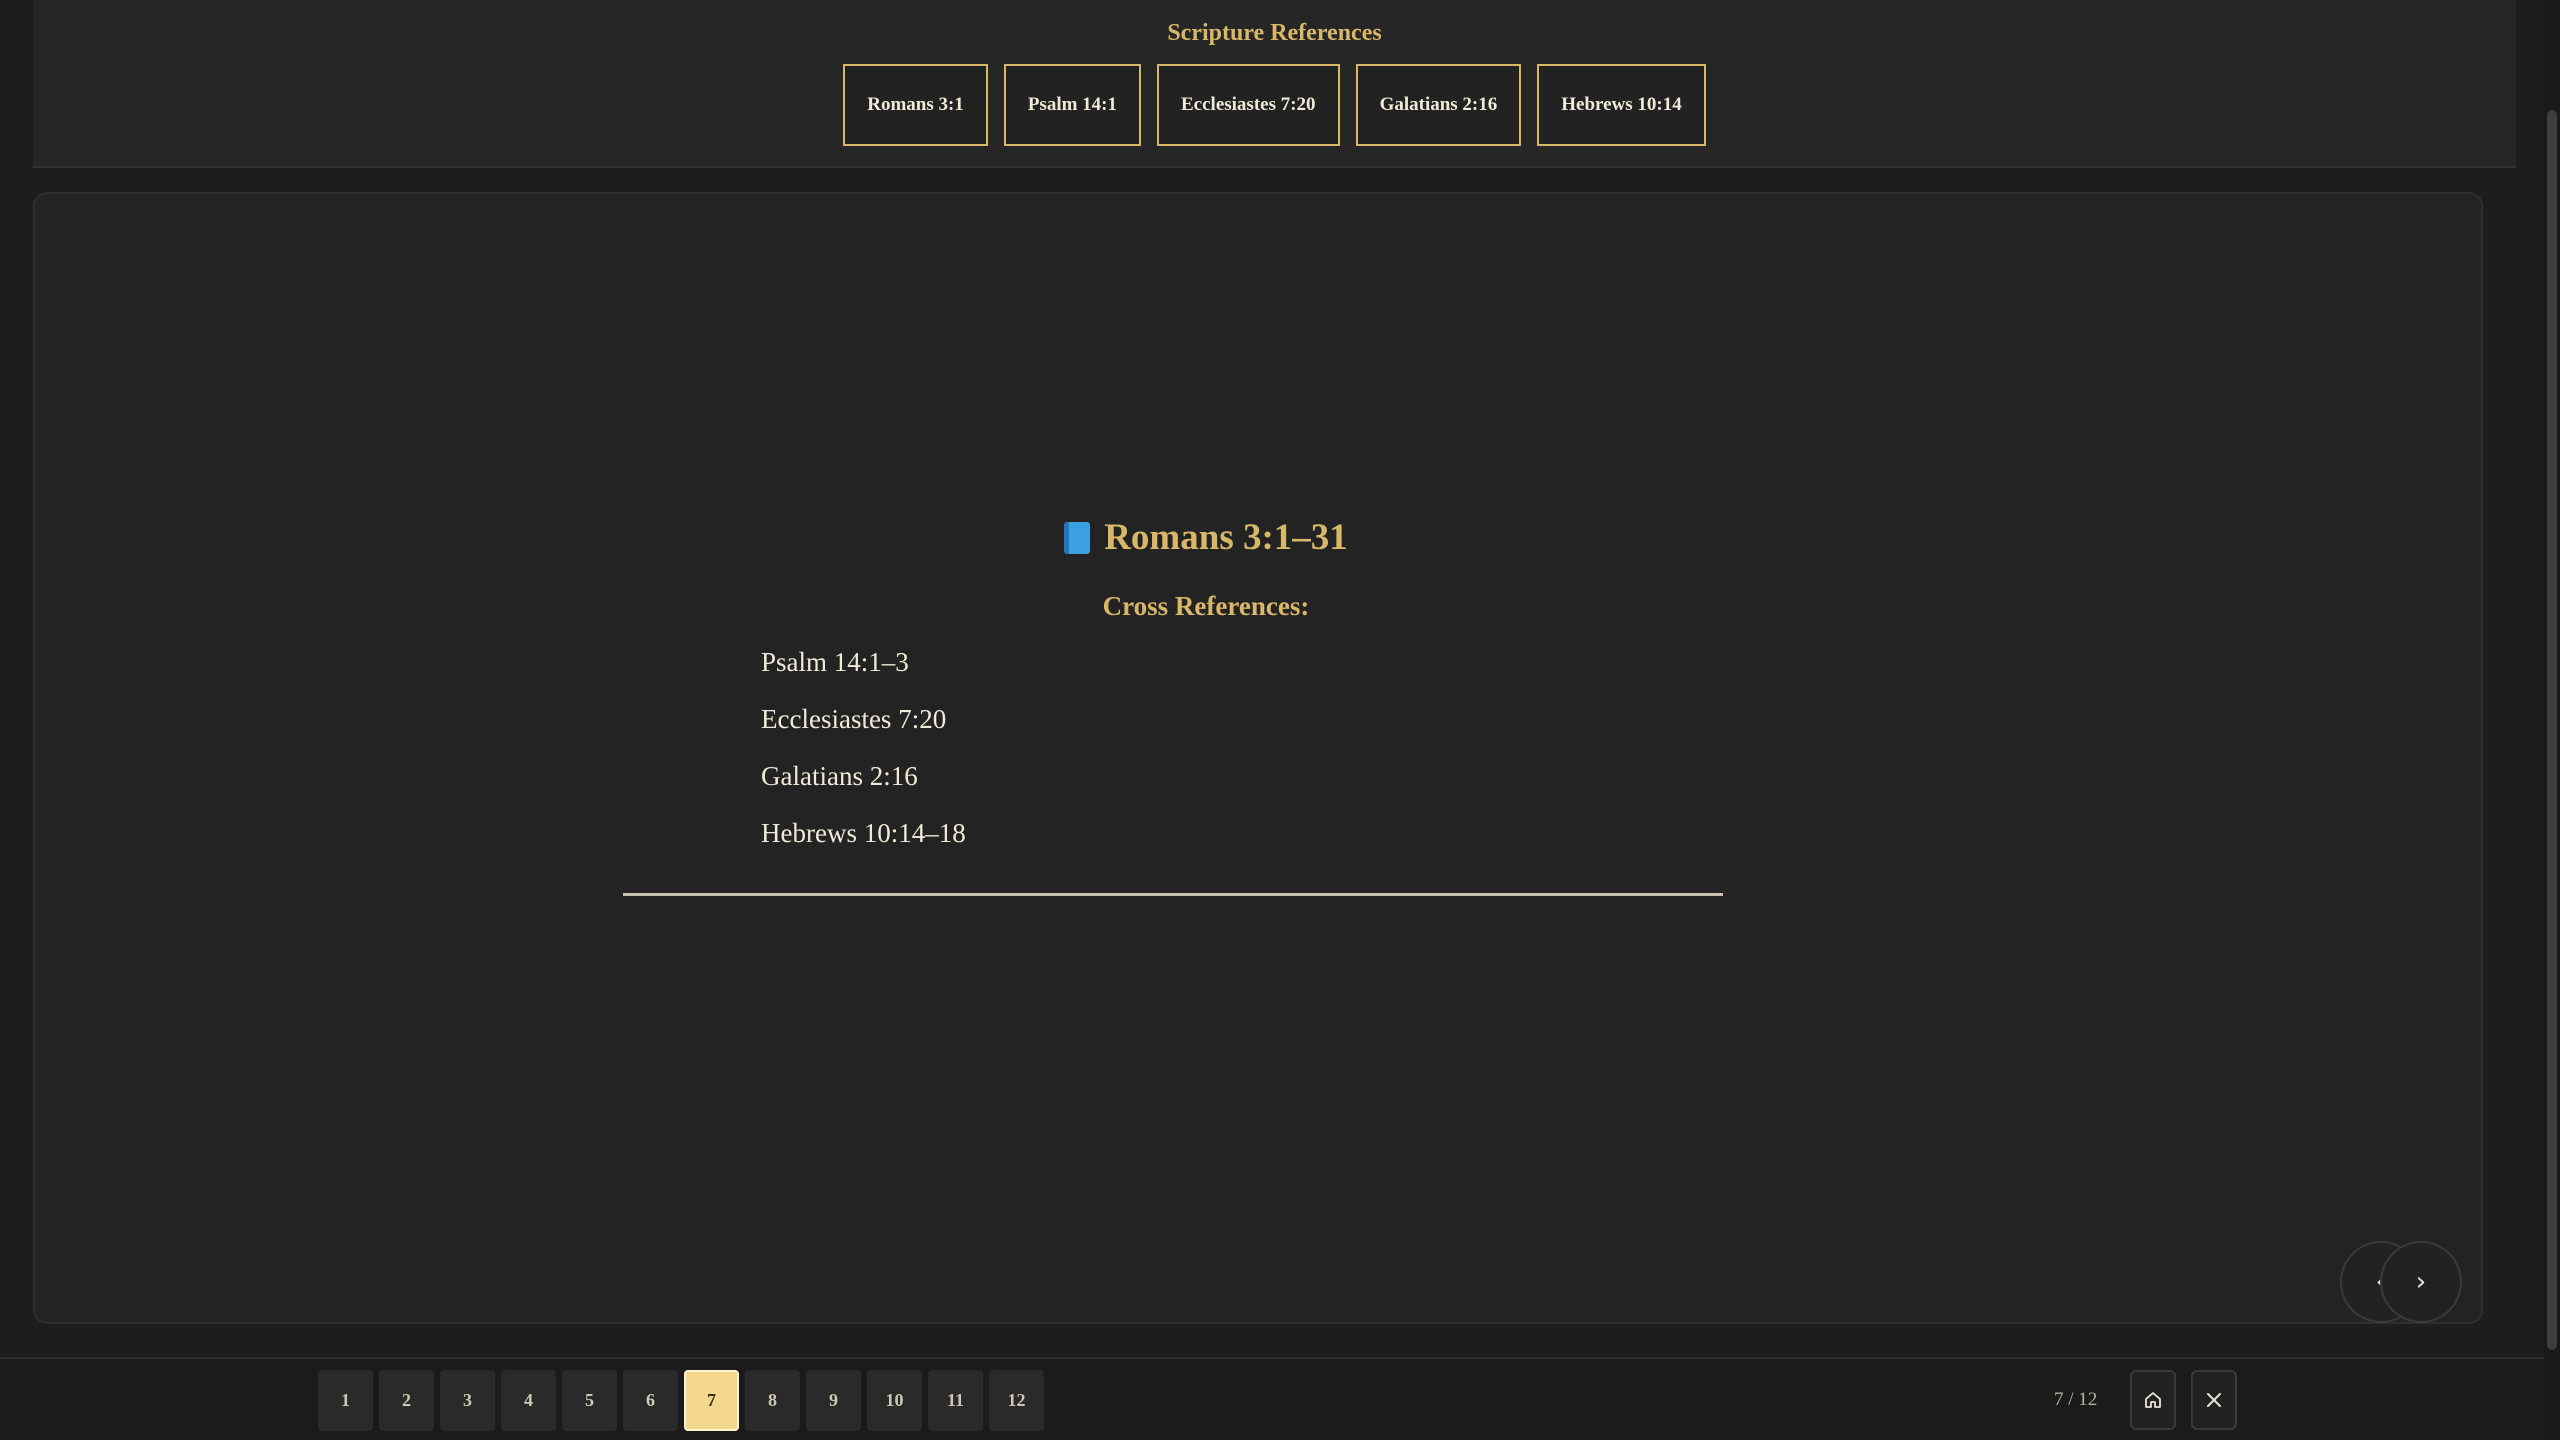  What do you see at coordinates (1077, 537) in the screenshot?
I see `book-icon` at bounding box center [1077, 537].